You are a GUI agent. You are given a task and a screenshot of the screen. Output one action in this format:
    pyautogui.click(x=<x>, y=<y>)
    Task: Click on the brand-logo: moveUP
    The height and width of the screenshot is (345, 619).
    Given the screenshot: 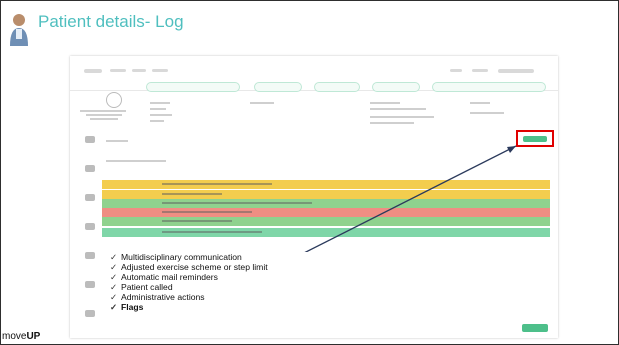 What is the action you would take?
    pyautogui.click(x=21, y=336)
    